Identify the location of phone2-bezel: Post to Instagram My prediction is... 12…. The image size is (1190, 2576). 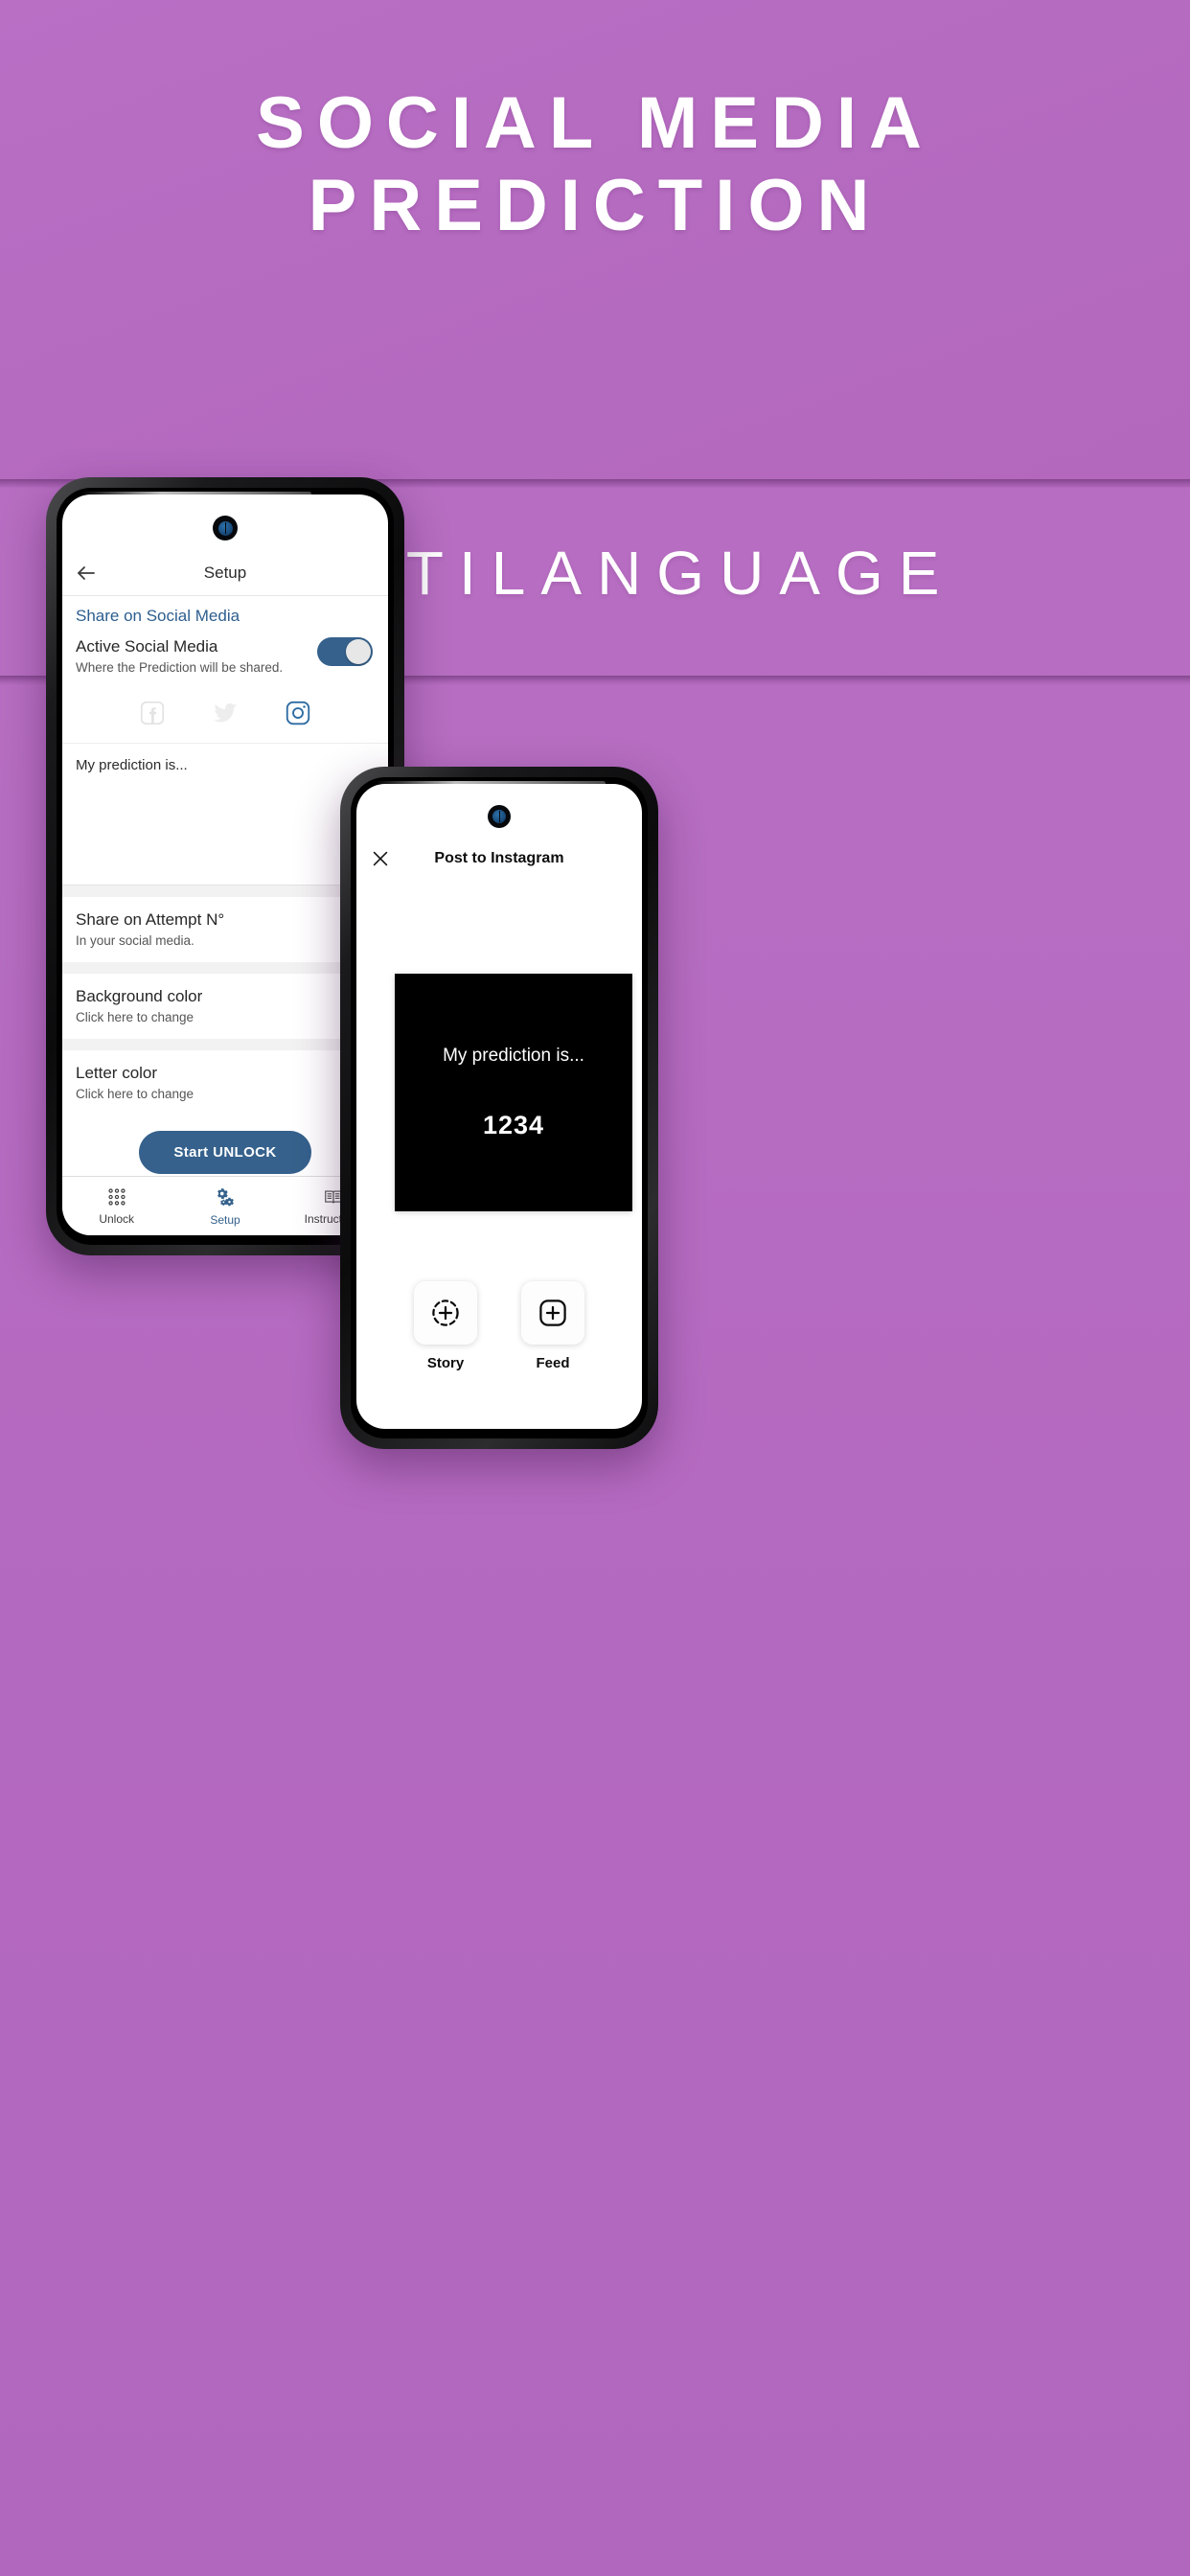
(500, 1107).